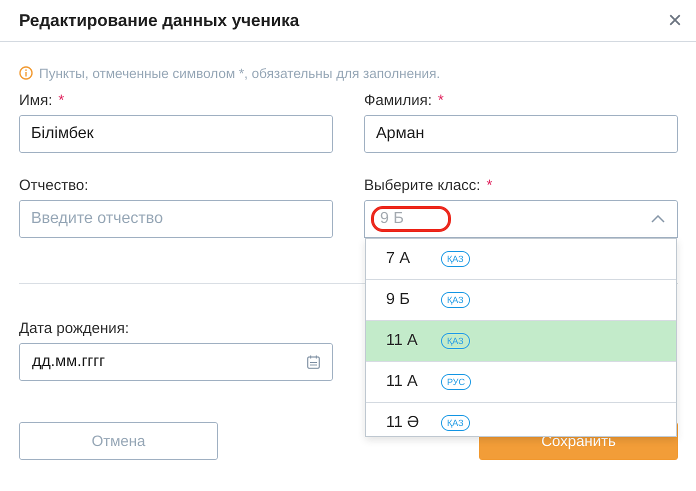 This screenshot has width=696, height=491. What do you see at coordinates (74, 328) in the screenshot?
I see `field-label: Дата рождения:` at bounding box center [74, 328].